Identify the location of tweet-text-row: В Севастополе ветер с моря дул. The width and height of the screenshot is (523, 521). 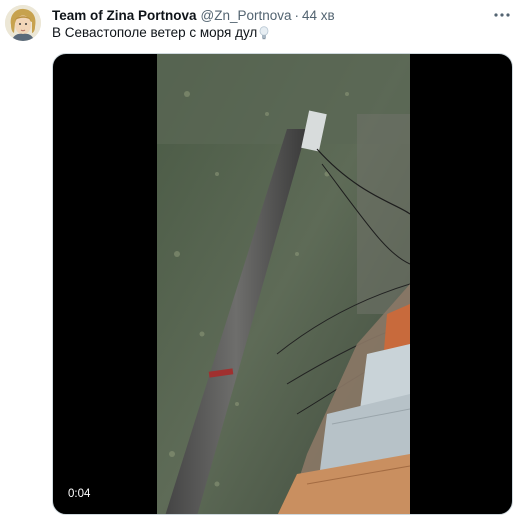
(161, 33).